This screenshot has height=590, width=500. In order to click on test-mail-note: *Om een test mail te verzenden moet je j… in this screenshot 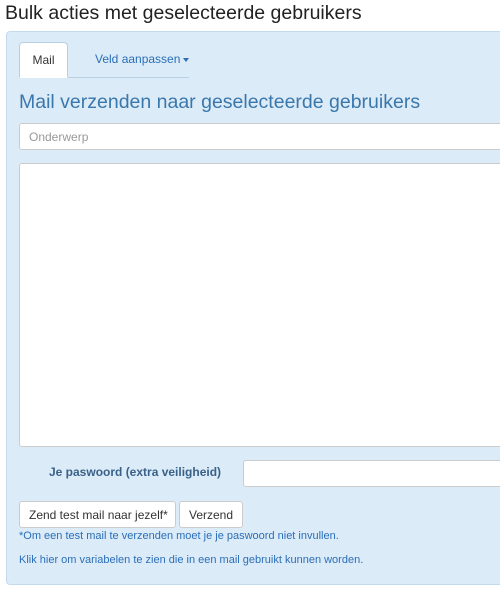, I will do `click(179, 536)`.